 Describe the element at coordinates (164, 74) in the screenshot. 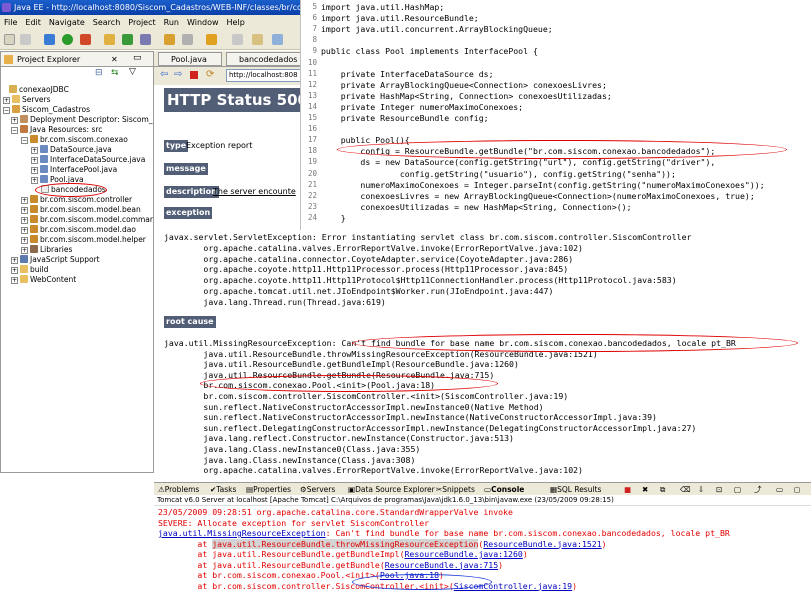

I see `back-arrow-icon: ⇦` at that location.